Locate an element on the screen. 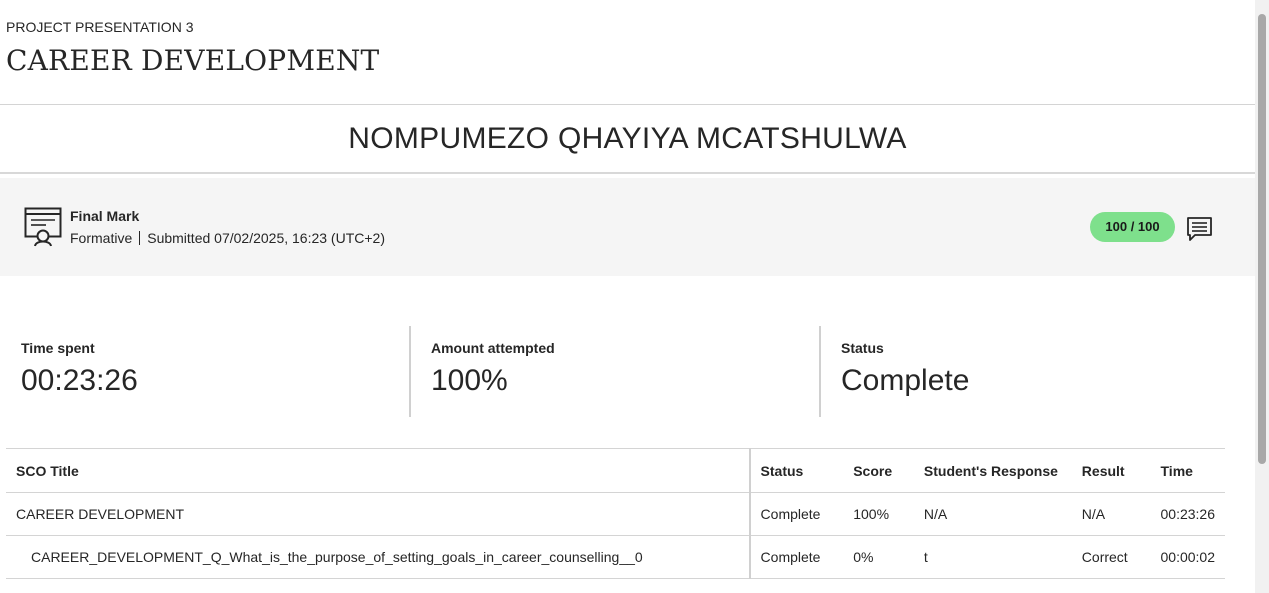  row-score: 100% is located at coordinates (878, 514).